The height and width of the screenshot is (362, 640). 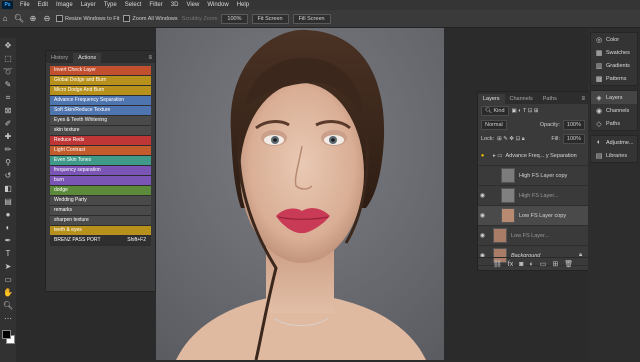 What do you see at coordinates (550, 99) in the screenshot?
I see `tab-paths: Paths` at bounding box center [550, 99].